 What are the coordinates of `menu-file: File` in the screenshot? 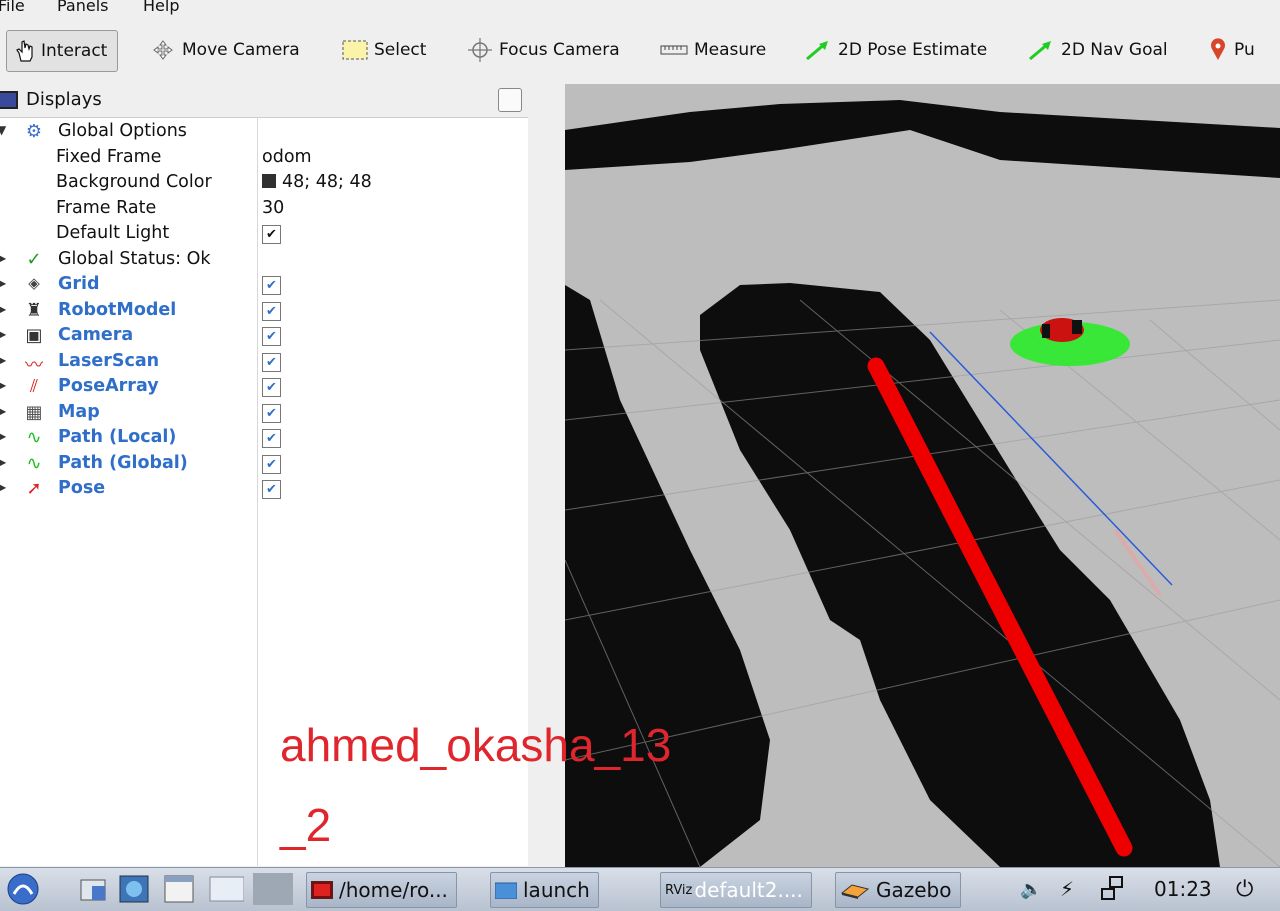 It's located at (12, 7).